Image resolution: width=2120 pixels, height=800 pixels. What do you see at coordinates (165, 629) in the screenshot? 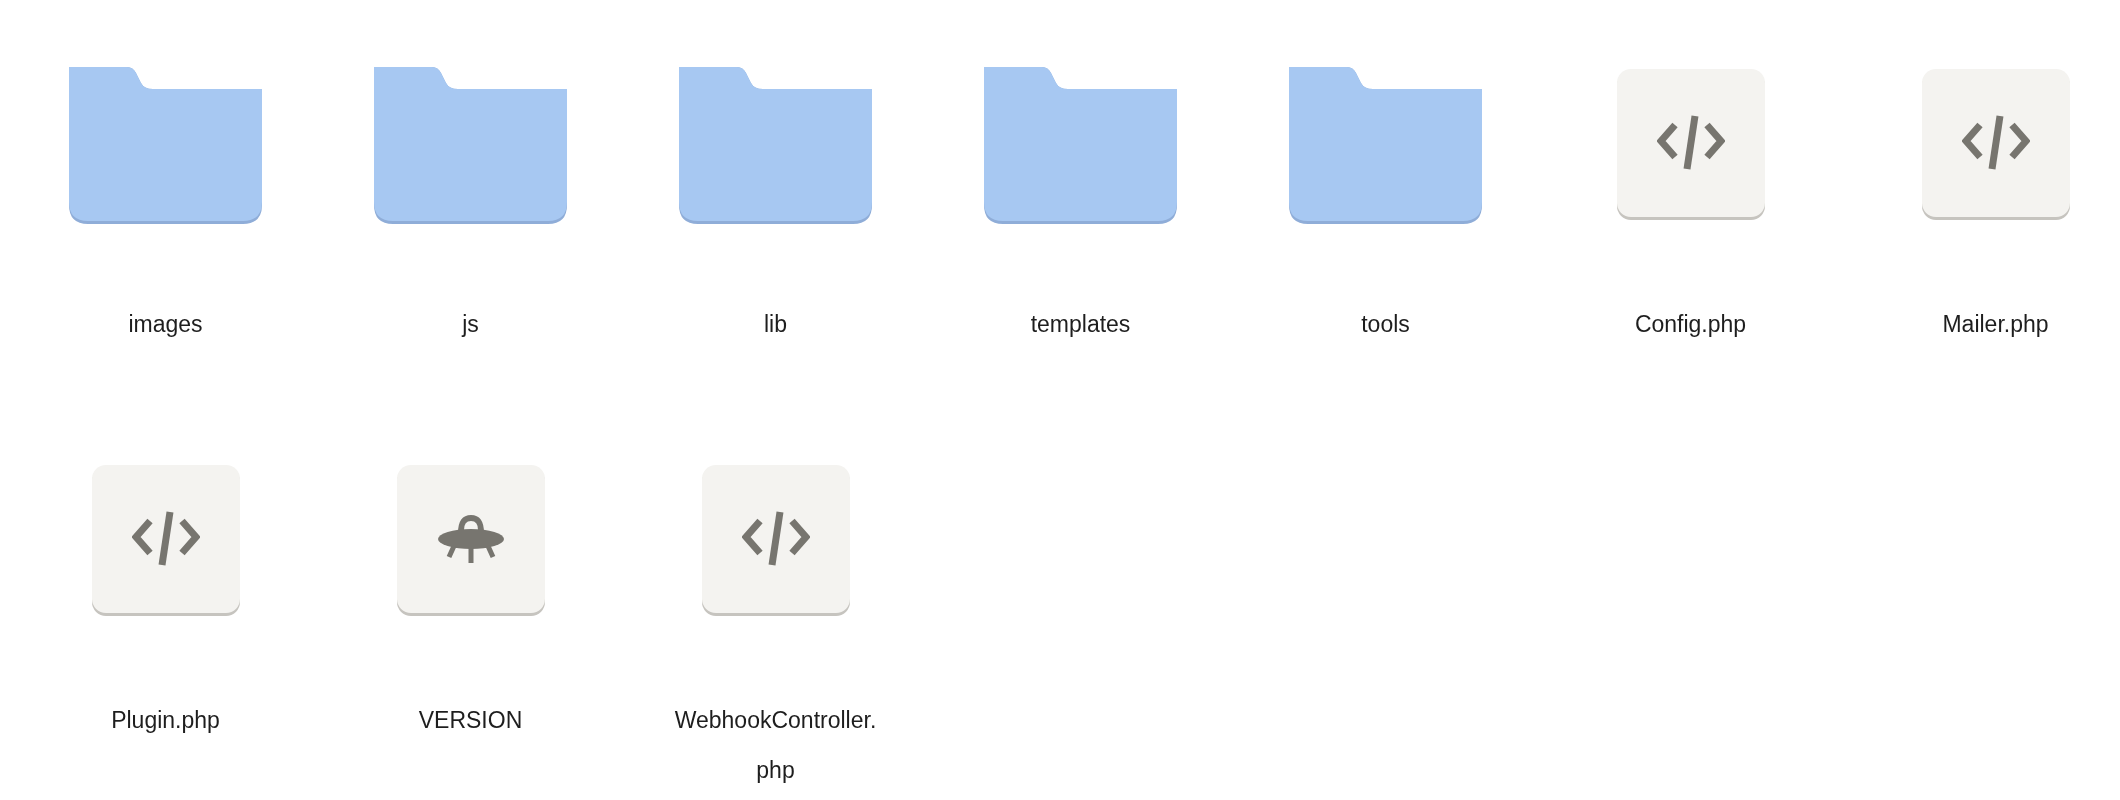
I see `file-item: Plugin.php` at bounding box center [165, 629].